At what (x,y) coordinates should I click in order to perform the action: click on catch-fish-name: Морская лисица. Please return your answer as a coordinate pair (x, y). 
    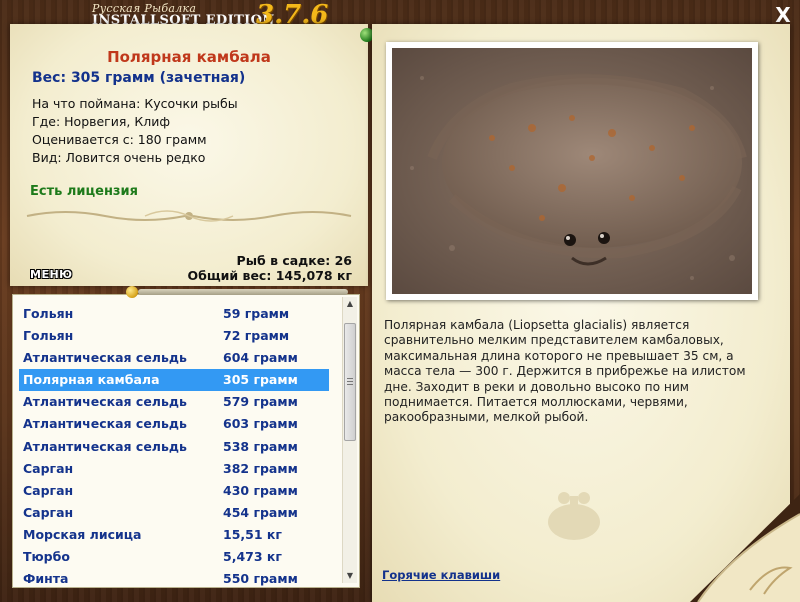
    Looking at the image, I should click on (82, 534).